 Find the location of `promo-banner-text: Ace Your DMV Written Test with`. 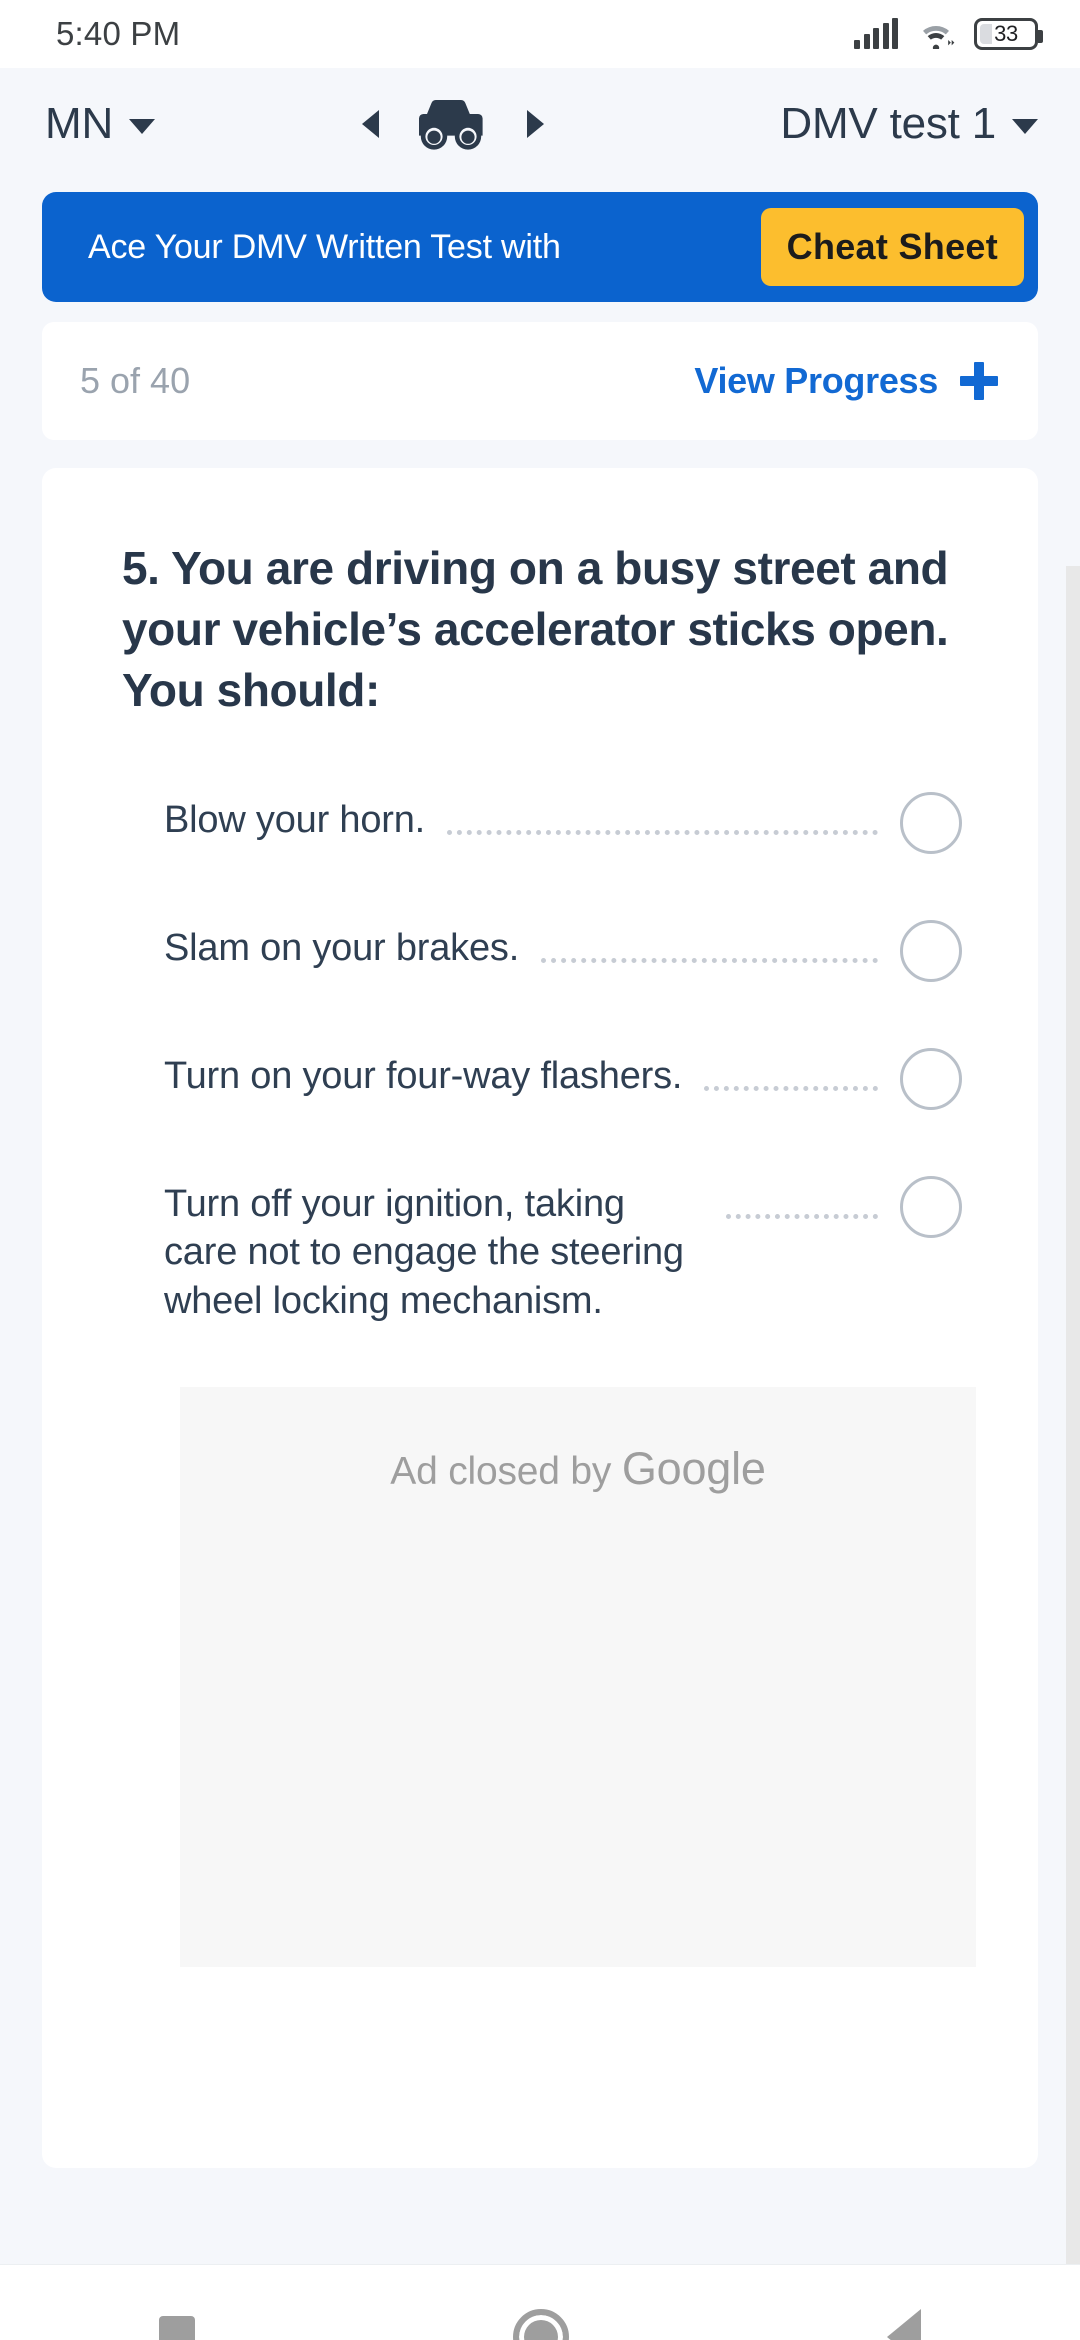

promo-banner-text: Ace Your DMV Written Test with is located at coordinates (324, 246).